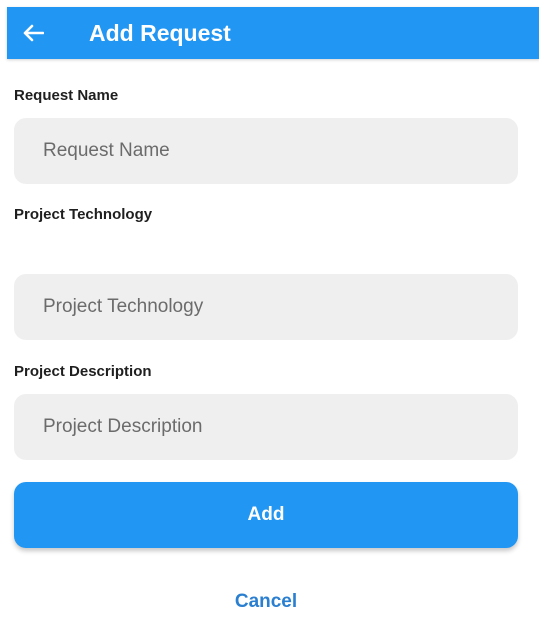 The image size is (539, 621). I want to click on request-name-input, so click(266, 151).